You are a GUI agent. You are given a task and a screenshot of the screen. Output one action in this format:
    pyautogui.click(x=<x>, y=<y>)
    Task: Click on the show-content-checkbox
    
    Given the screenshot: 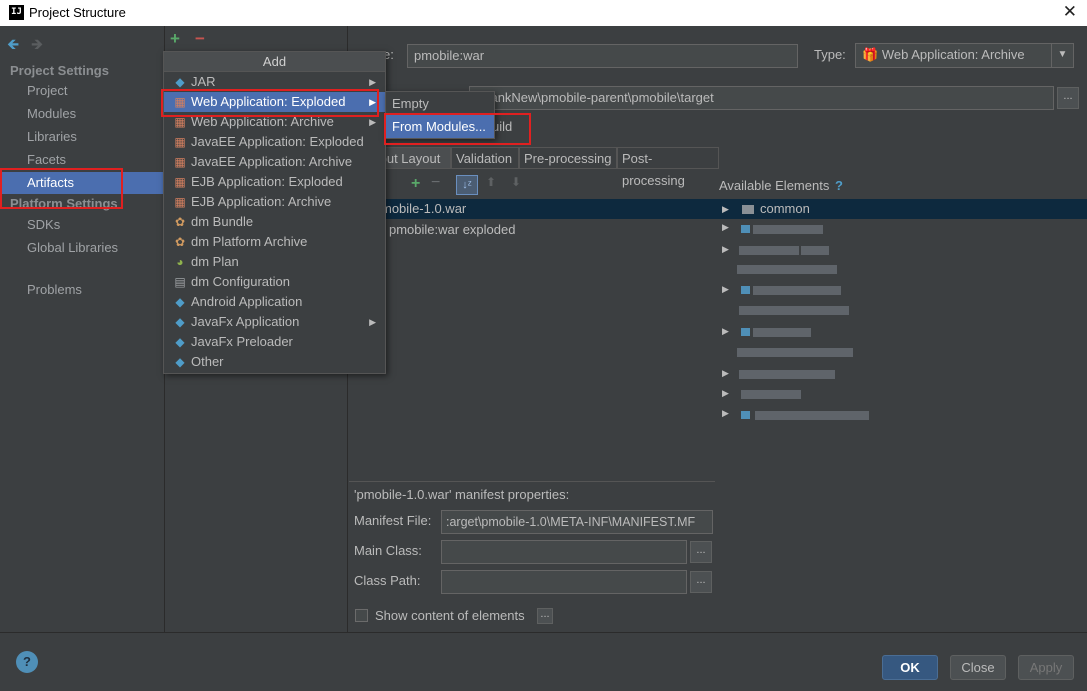 What is the action you would take?
    pyautogui.click(x=361, y=615)
    